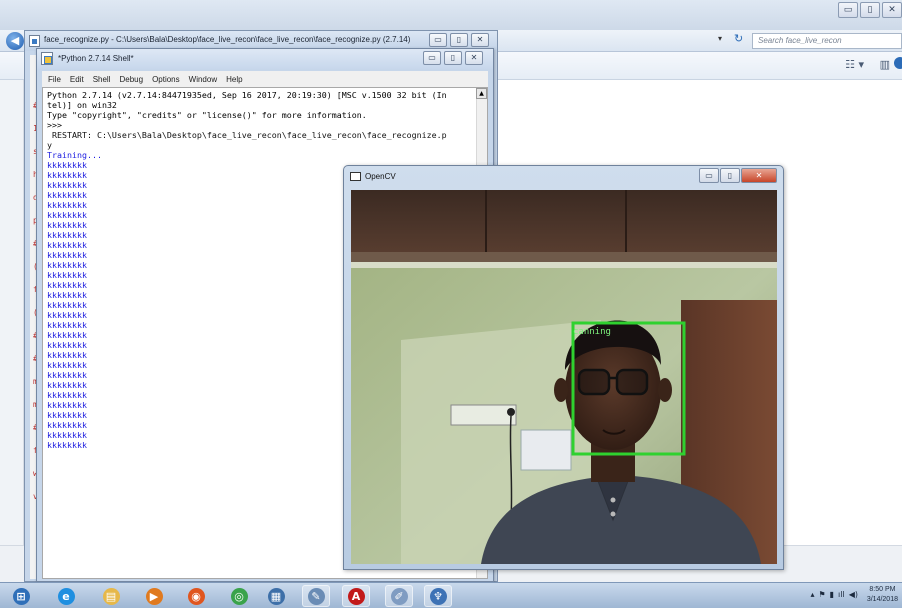 The image size is (902, 608). I want to click on glasses-left-lens, so click(594, 382).